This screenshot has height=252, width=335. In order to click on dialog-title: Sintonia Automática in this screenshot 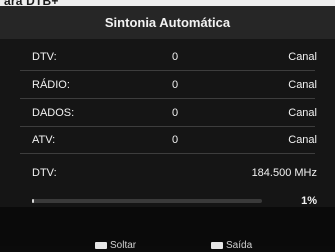, I will do `click(167, 22)`.